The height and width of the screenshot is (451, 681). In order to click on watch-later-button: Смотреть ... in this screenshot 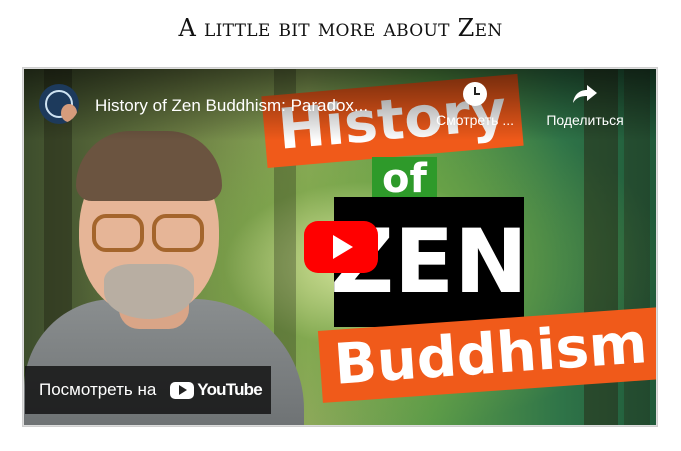, I will do `click(475, 105)`.